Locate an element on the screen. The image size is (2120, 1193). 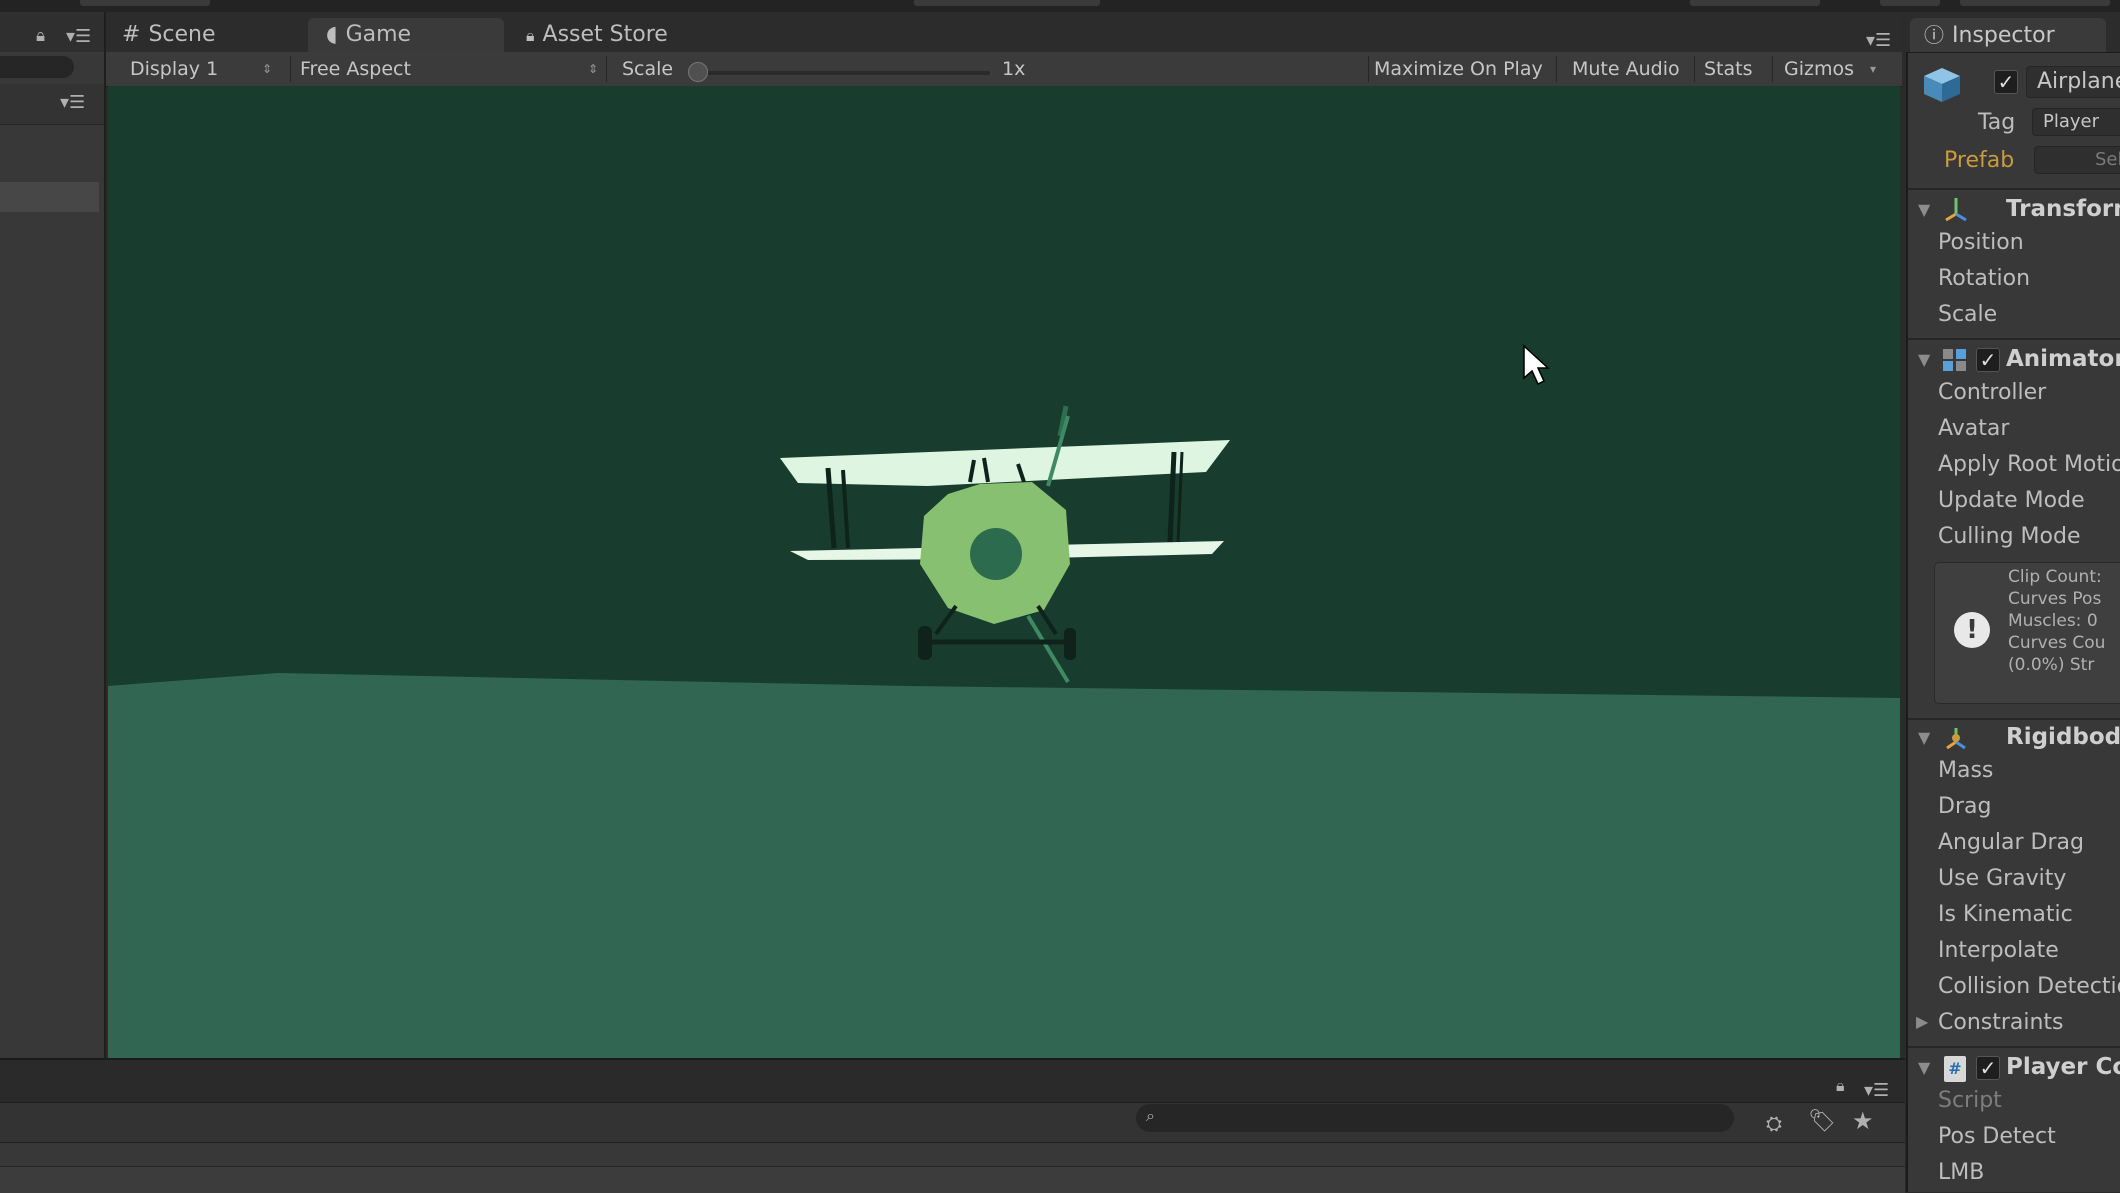
rigidbody-field-is-kinematic: Is Kinematic is located at coordinates (2005, 914).